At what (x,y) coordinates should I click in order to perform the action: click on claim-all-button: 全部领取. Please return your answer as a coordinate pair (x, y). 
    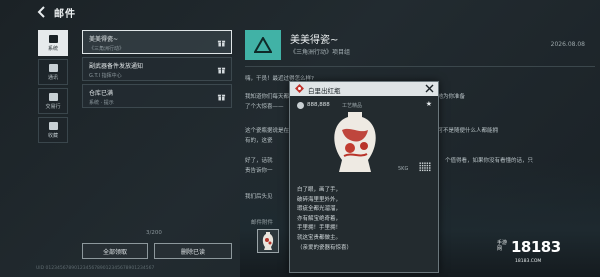
    Looking at the image, I should click on (115, 251).